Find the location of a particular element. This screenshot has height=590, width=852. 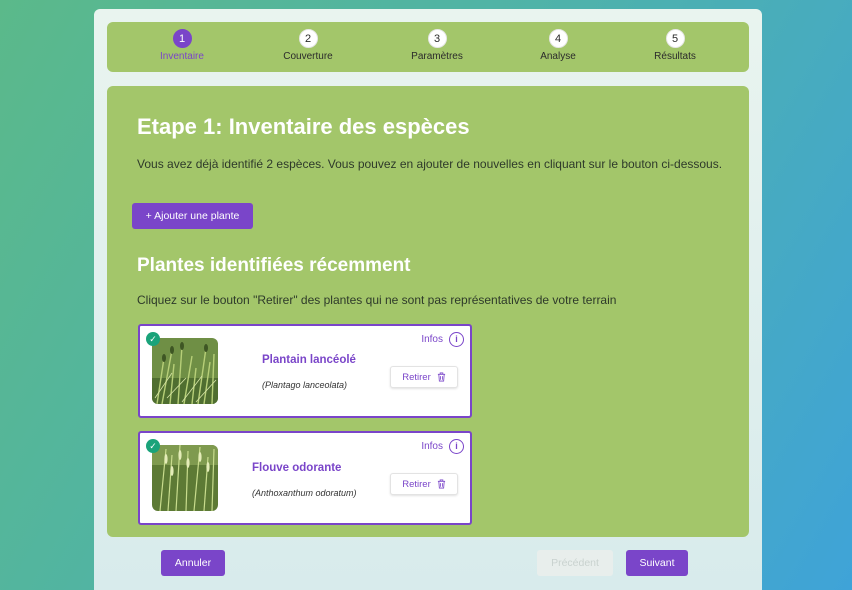

page-title: Etape 1: Inventaire des espèces is located at coordinates (303, 126).